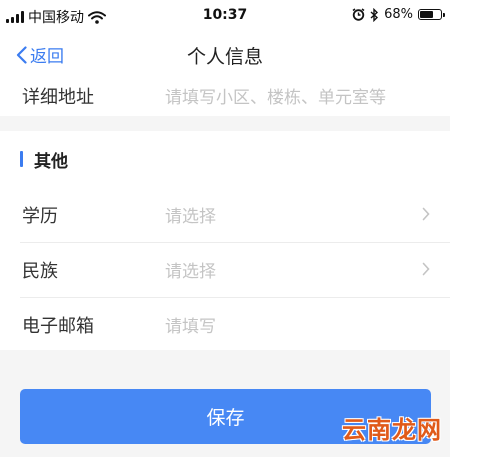 This screenshot has height=457, width=480. Describe the element at coordinates (225, 214) in the screenshot. I see `education-row: 学历 请选择` at that location.